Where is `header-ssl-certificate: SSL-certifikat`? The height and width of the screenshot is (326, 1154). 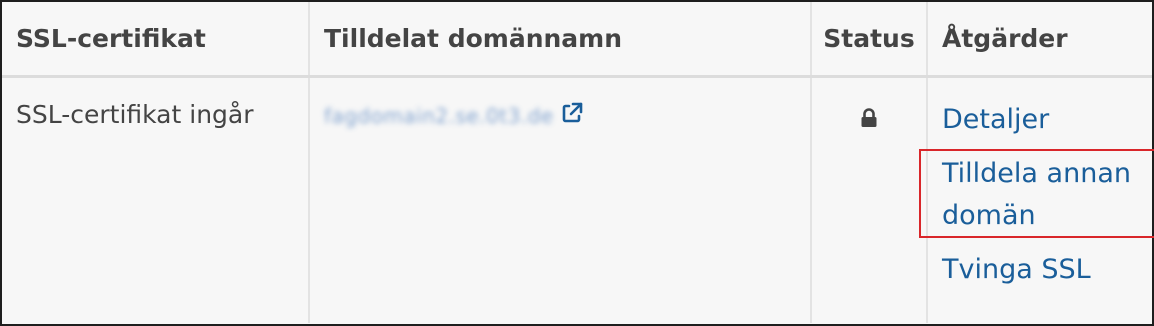 header-ssl-certificate: SSL-certifikat is located at coordinates (156, 40).